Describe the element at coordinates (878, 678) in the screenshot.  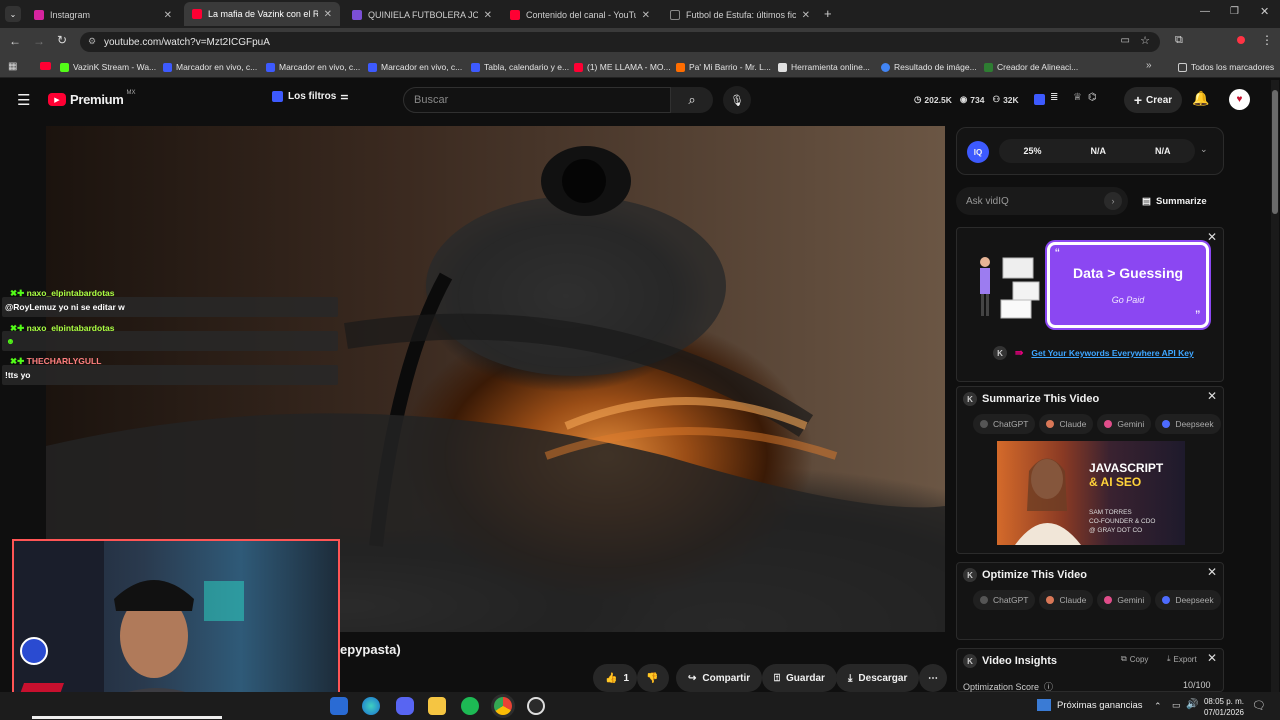
I see `download-button: ⤓ Descargar` at that location.